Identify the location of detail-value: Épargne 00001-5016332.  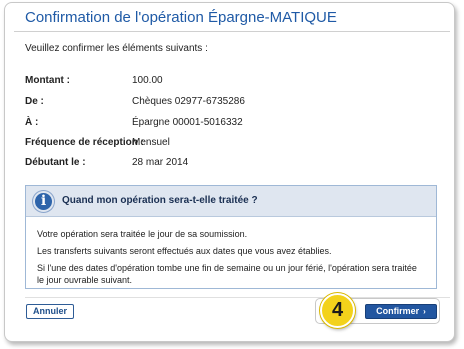
(187, 122).